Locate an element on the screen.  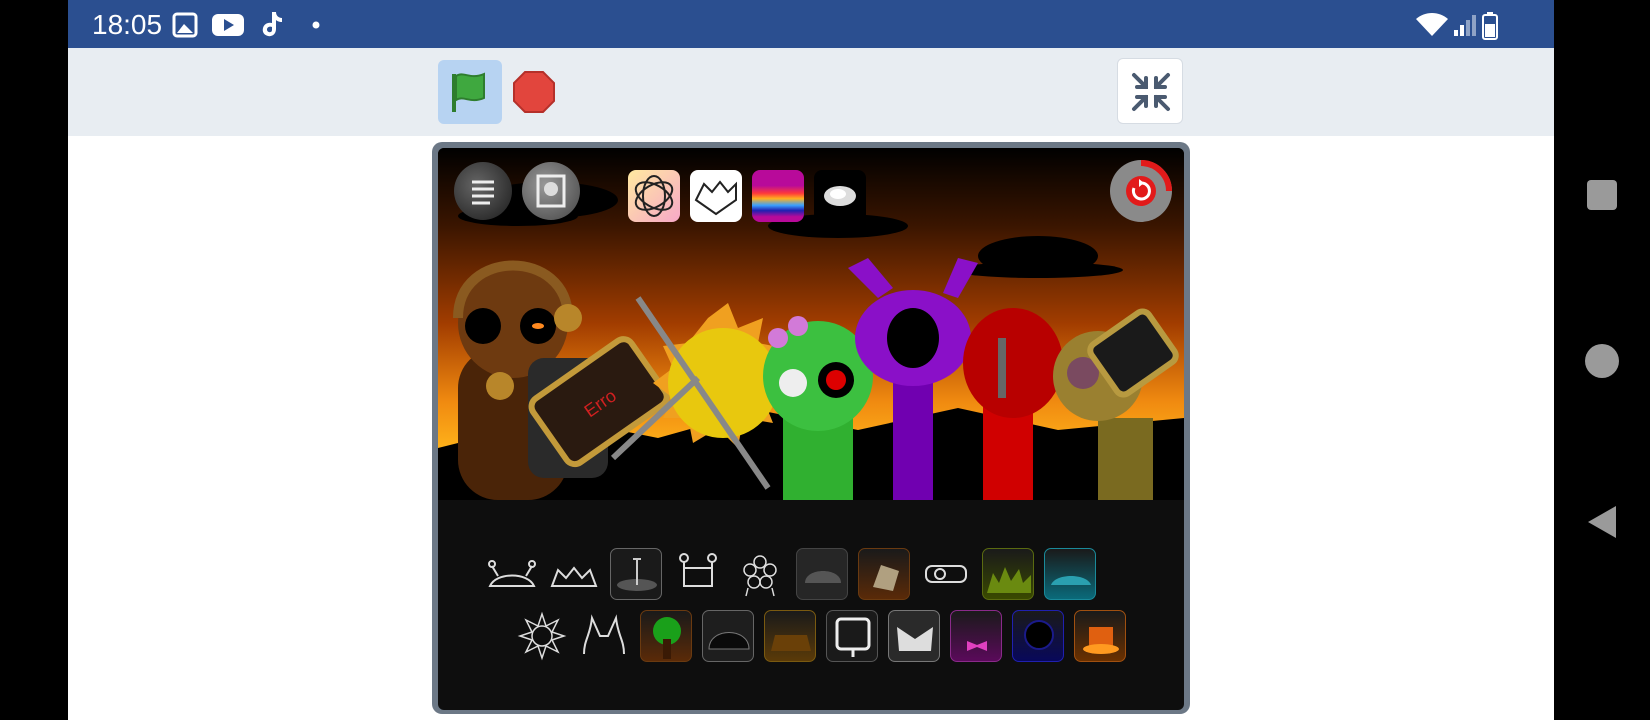
cat-ears-icon is located at coordinates (604, 634).